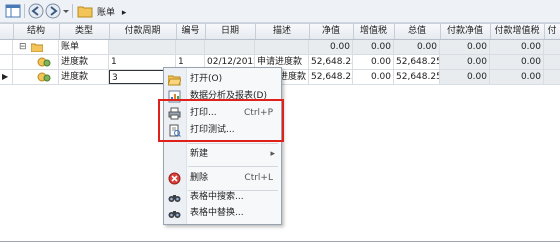  I want to click on breadcrumb-label: 账单, so click(106, 13).